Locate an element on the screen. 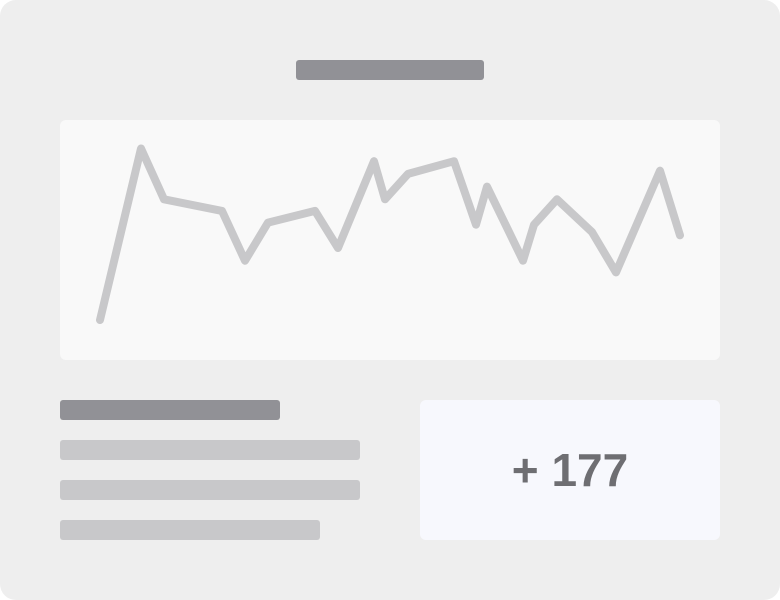 This screenshot has height=600, width=780. heading-placeholder is located at coordinates (170, 410).